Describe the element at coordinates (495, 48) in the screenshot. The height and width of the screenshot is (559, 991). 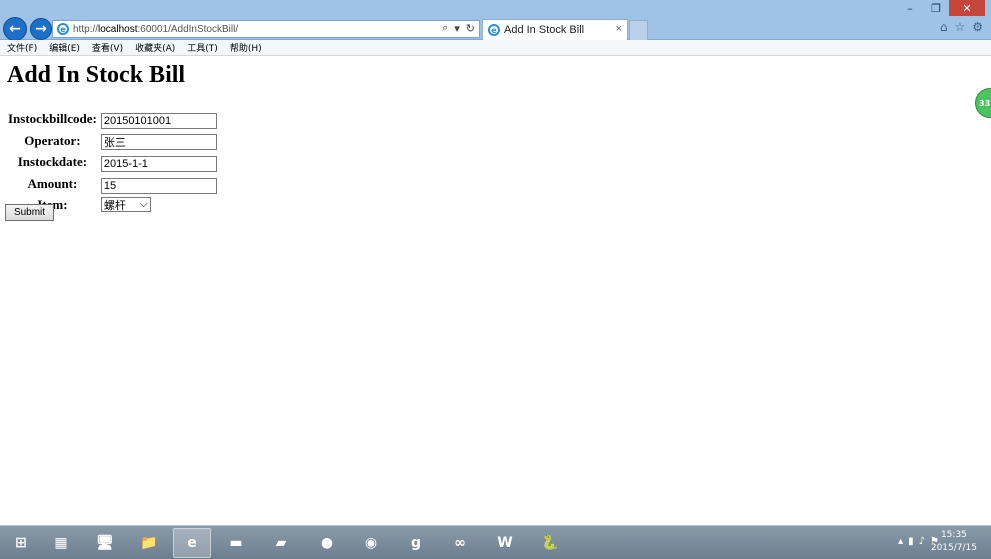
I see `menu-bar: 文件(F) 编辑(E) 查看(V) 收藏夹(A) 工具(T) 帮助(H)` at that location.